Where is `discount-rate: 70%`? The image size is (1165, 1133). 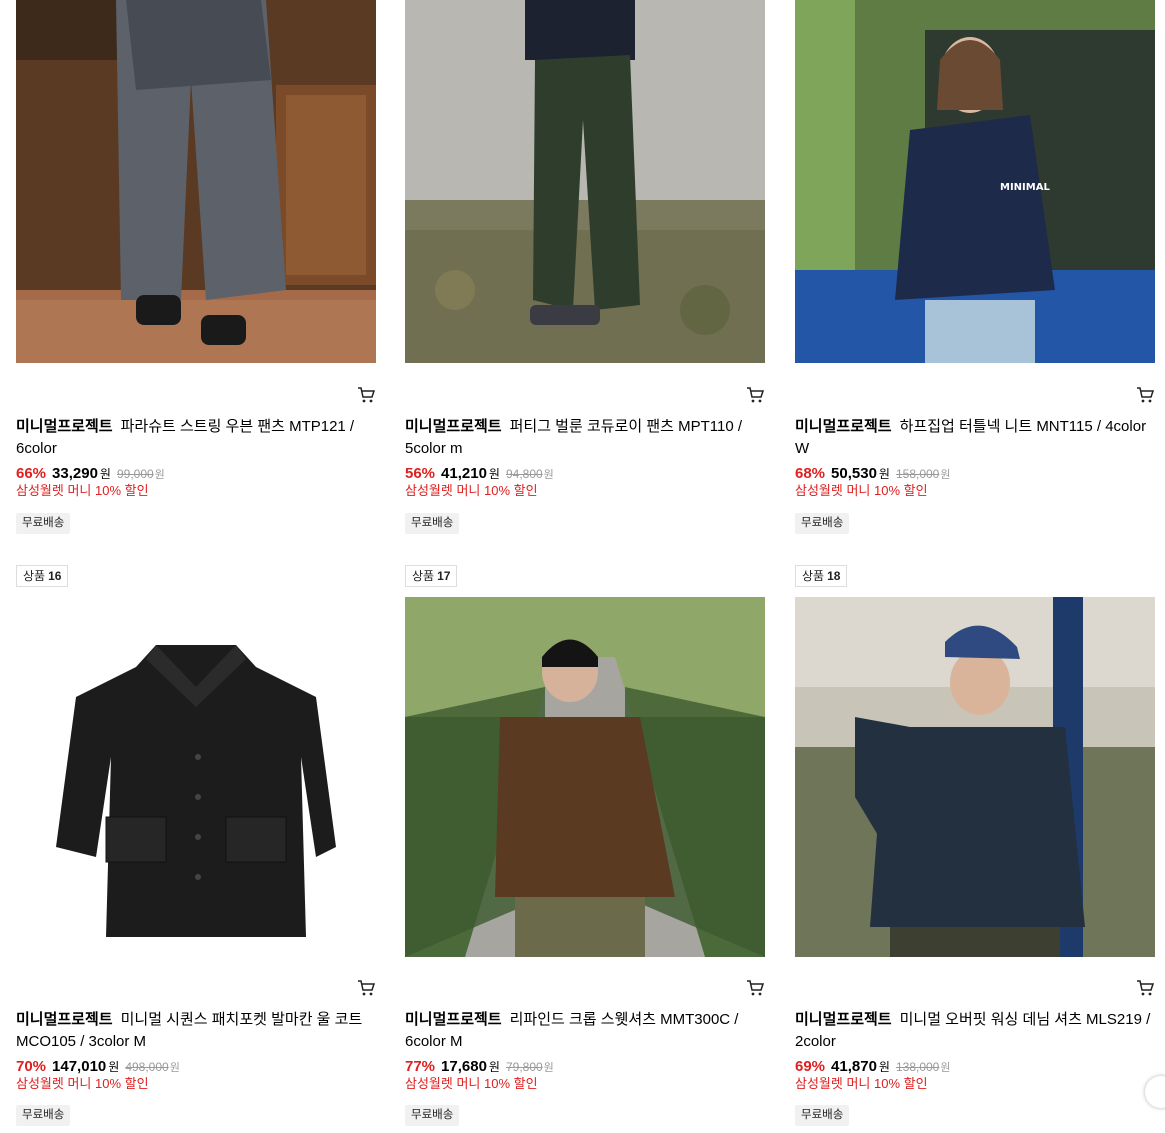
discount-rate: 70% is located at coordinates (31, 1066).